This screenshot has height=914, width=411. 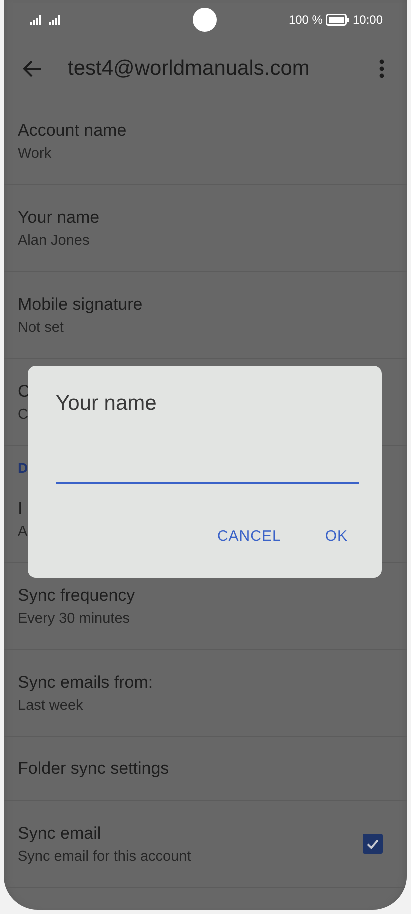 What do you see at coordinates (205, 20) in the screenshot?
I see `camera-cutout` at bounding box center [205, 20].